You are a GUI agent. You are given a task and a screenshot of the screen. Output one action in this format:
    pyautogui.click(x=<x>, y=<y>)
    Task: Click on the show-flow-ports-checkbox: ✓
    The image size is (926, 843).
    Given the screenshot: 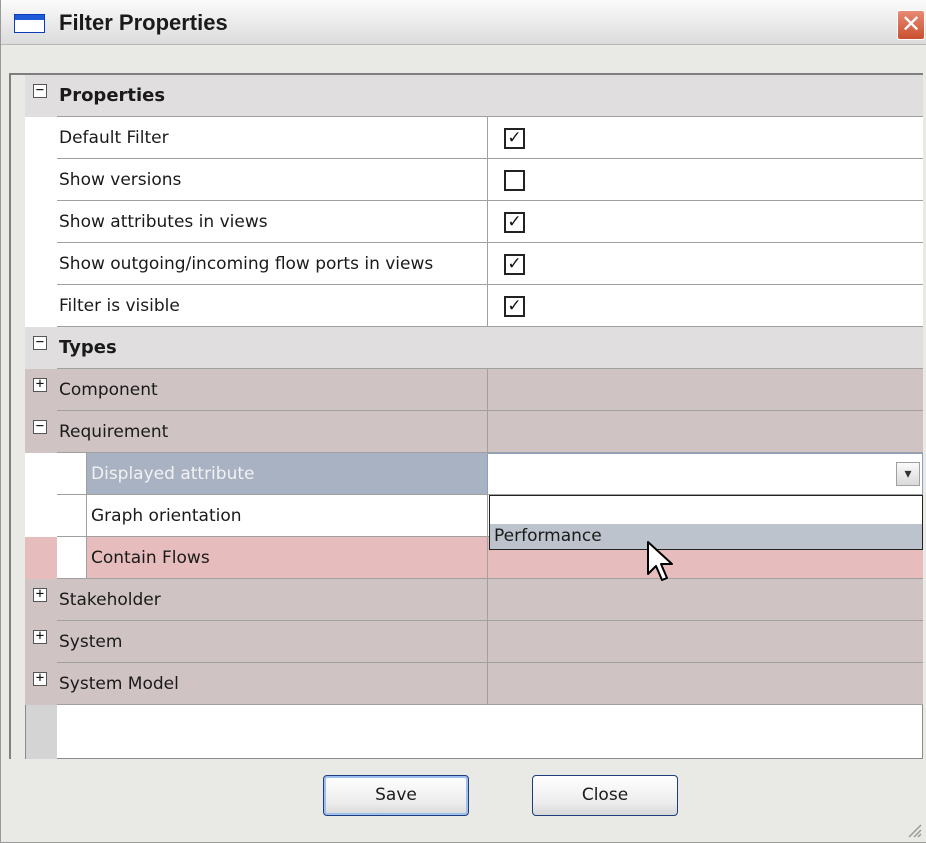 What is the action you would take?
    pyautogui.click(x=514, y=264)
    